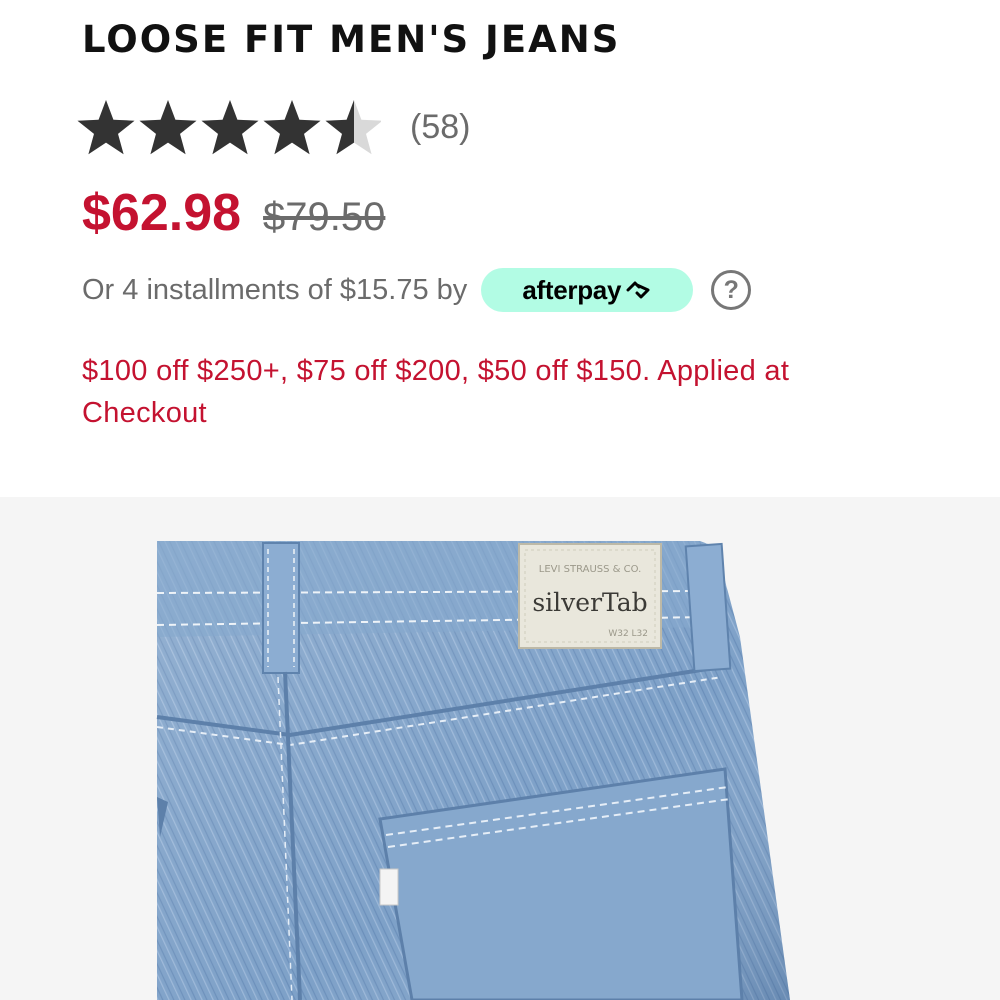 The height and width of the screenshot is (1000, 1000). What do you see at coordinates (440, 127) in the screenshot?
I see `review-count-link: (58)` at bounding box center [440, 127].